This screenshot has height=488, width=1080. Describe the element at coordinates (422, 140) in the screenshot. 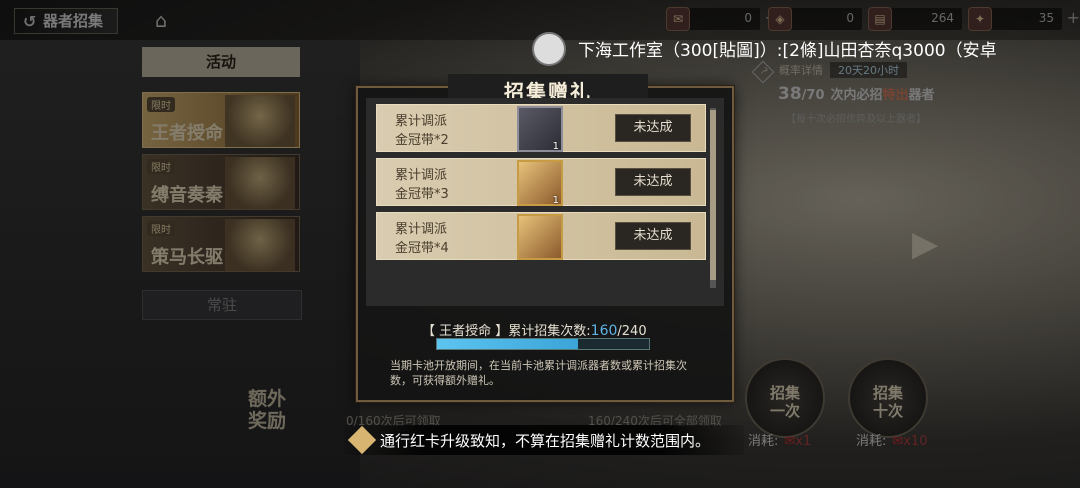

I see `reward-name: 金冠带*2` at that location.